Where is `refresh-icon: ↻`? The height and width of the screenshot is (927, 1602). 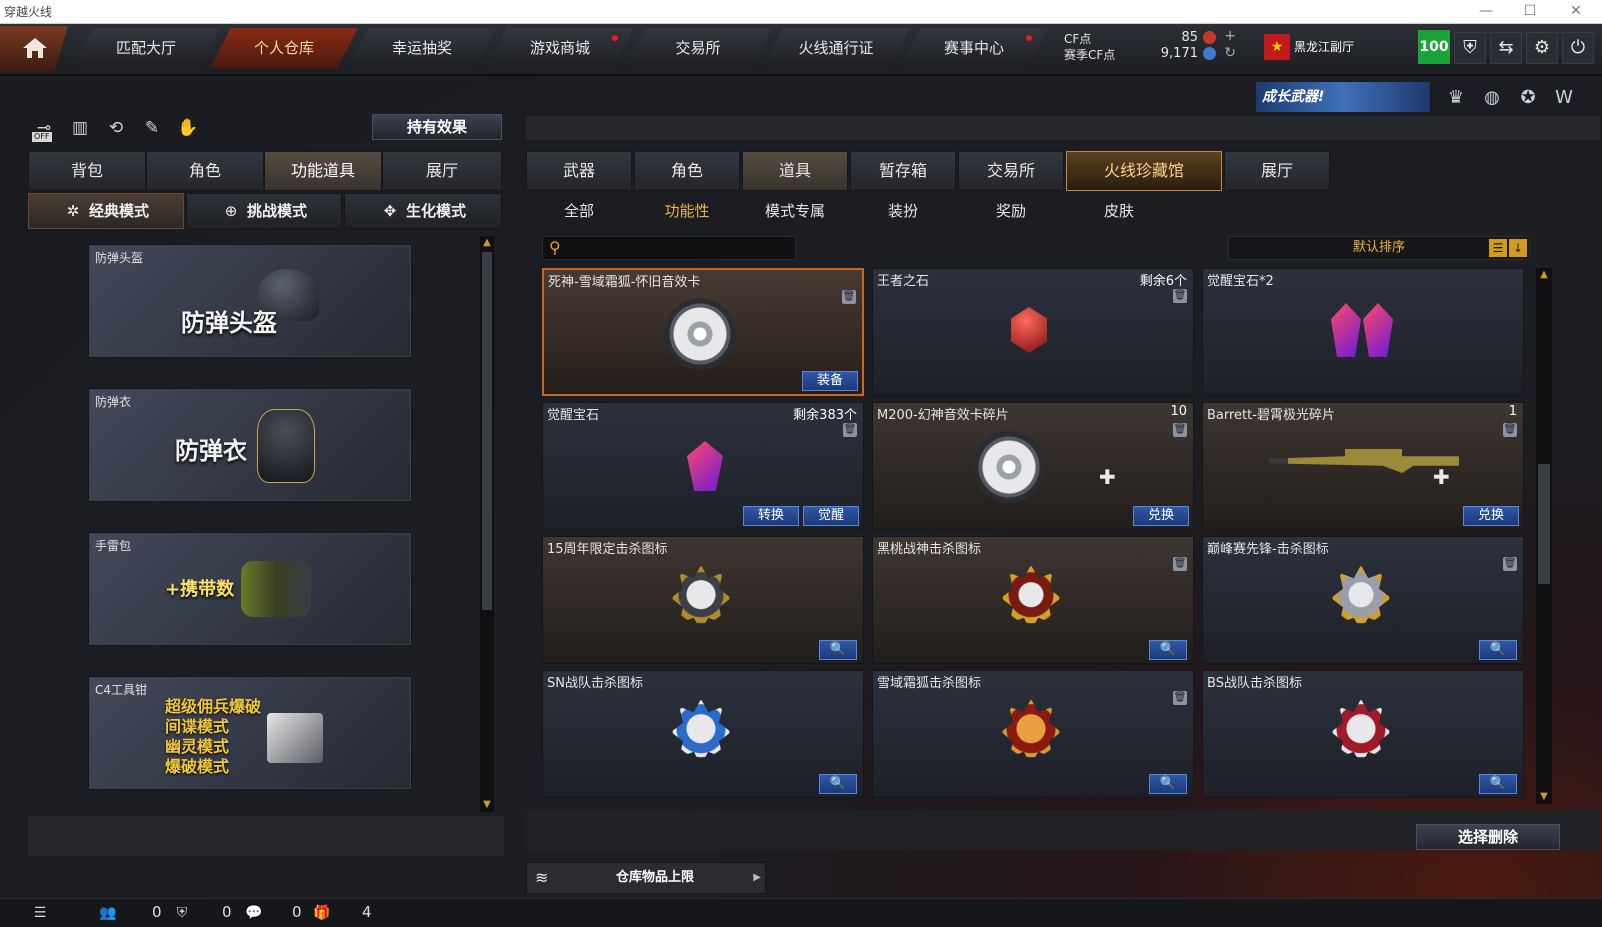 refresh-icon: ↻ is located at coordinates (1230, 53).